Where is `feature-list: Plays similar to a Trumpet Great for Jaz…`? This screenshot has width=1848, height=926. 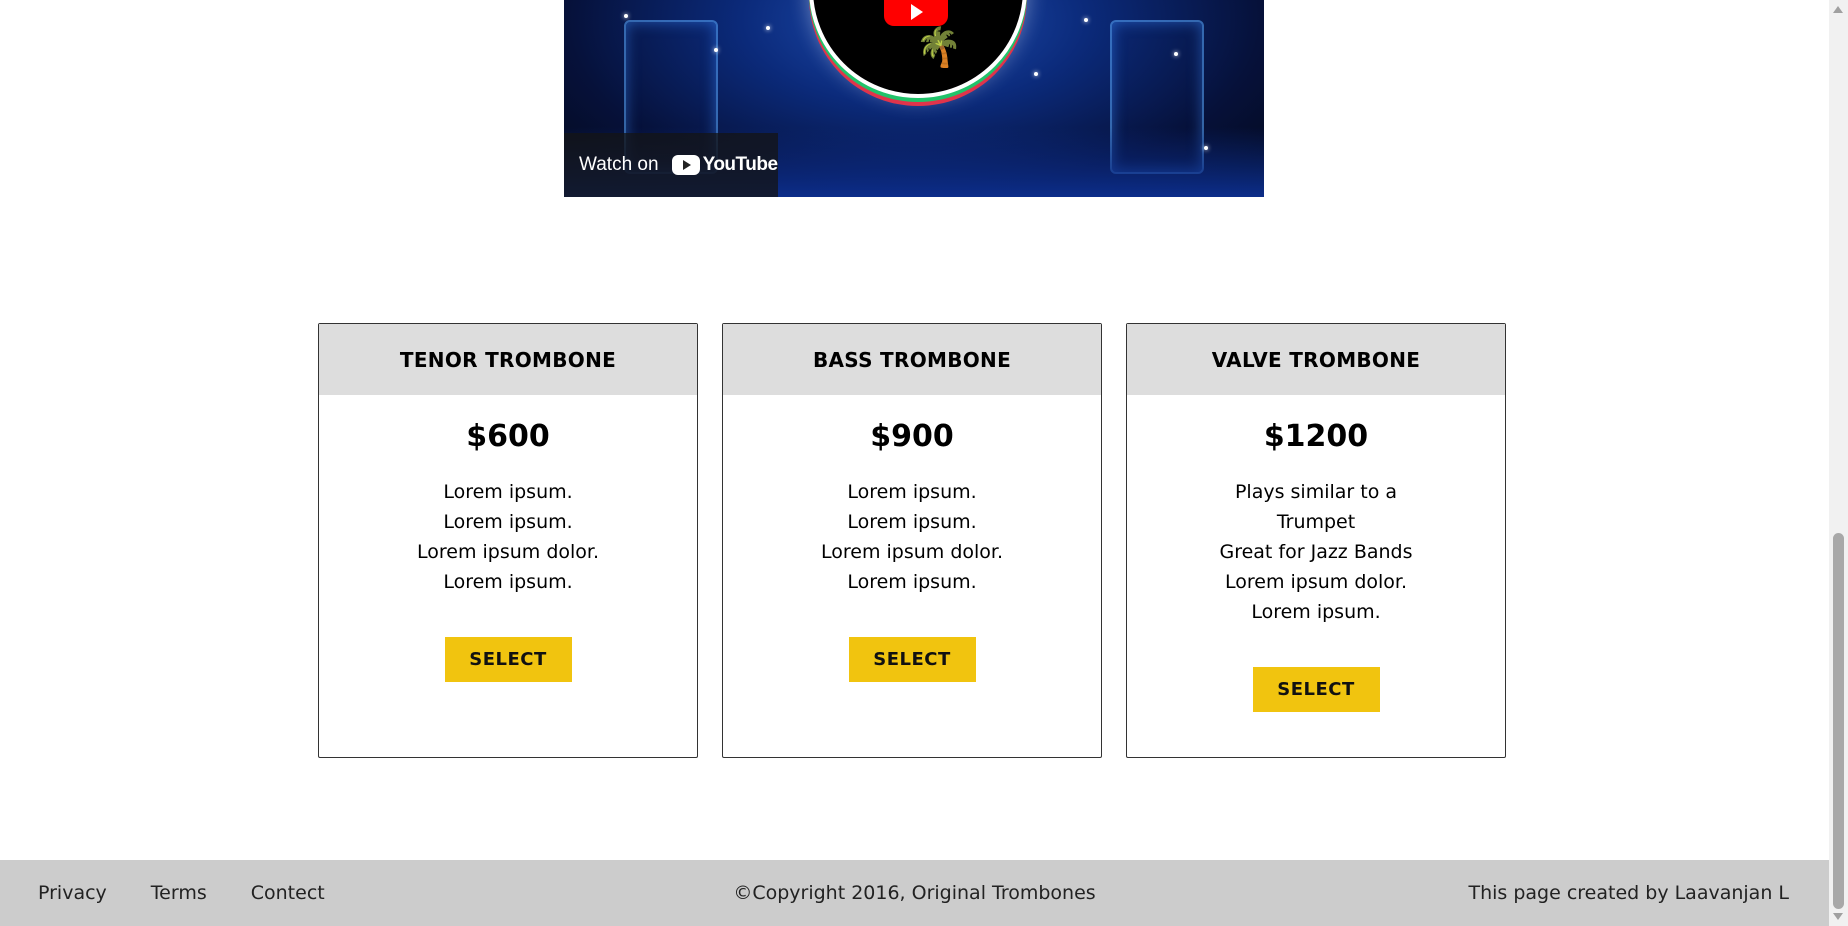 feature-list: Plays similar to a Trumpet Great for Jaz… is located at coordinates (1316, 552).